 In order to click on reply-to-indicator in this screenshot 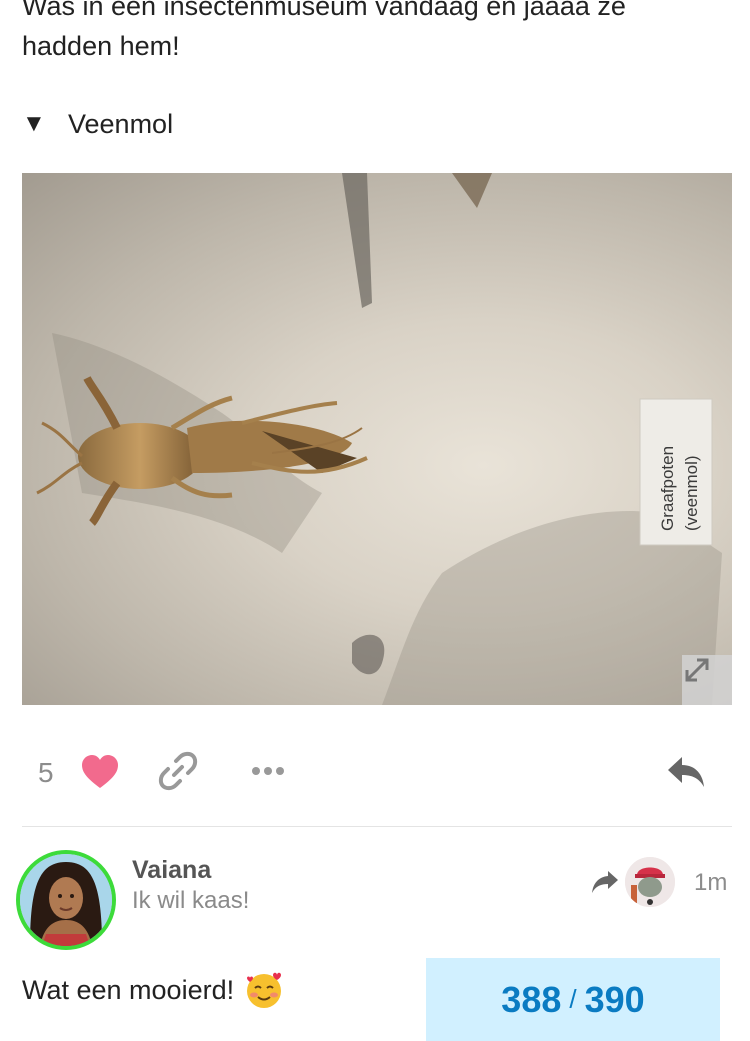, I will do `click(605, 881)`.